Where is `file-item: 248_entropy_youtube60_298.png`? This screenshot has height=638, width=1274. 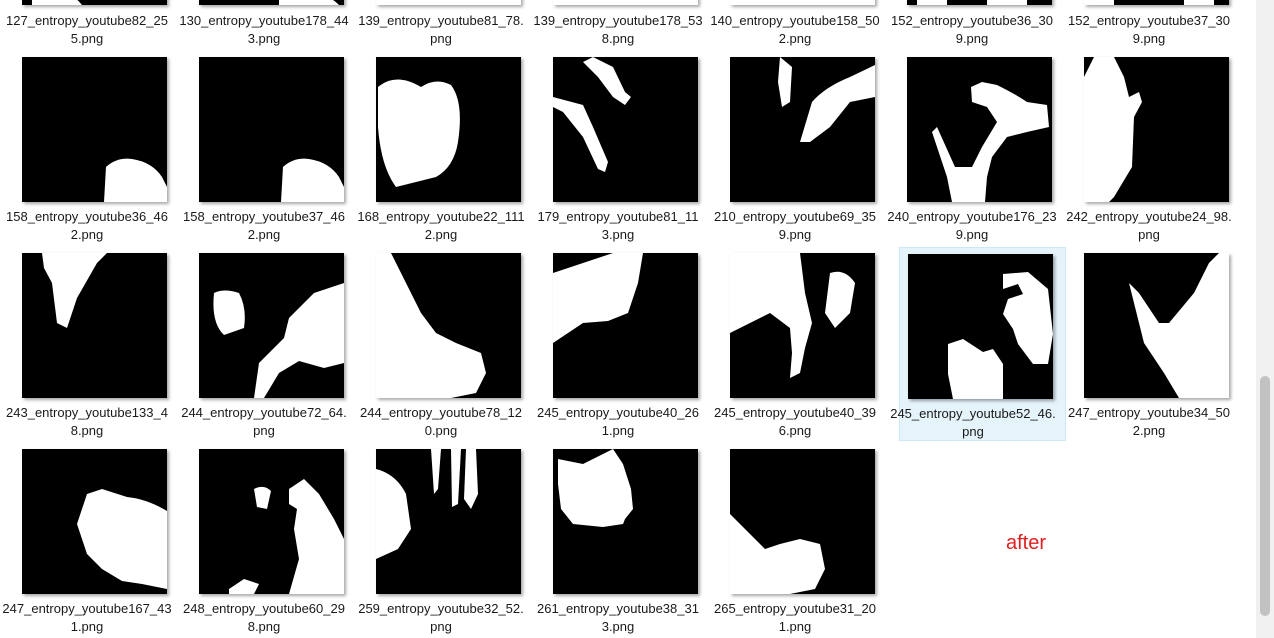
file-item: 248_entropy_youtube60_298.png is located at coordinates (261, 538).